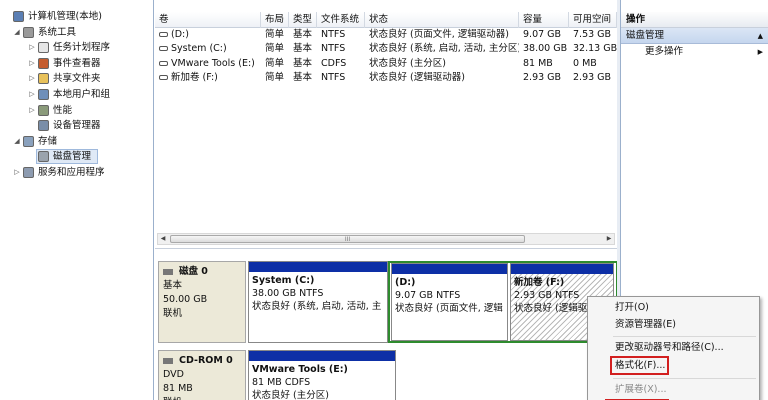  What do you see at coordinates (694, 36) in the screenshot?
I see `actions-section-disk-management: 磁盘管理 ▲` at bounding box center [694, 36].